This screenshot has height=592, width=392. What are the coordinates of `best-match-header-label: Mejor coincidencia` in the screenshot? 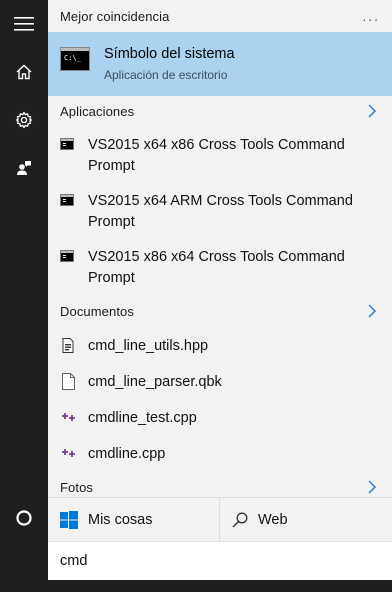 It's located at (115, 16).